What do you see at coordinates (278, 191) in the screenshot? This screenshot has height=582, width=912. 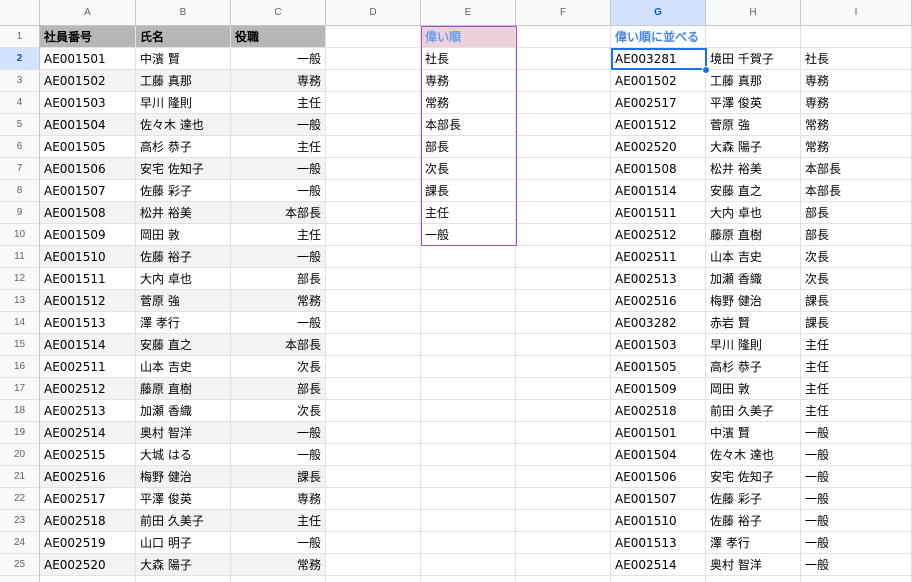 I see `cell-c8: 一般` at bounding box center [278, 191].